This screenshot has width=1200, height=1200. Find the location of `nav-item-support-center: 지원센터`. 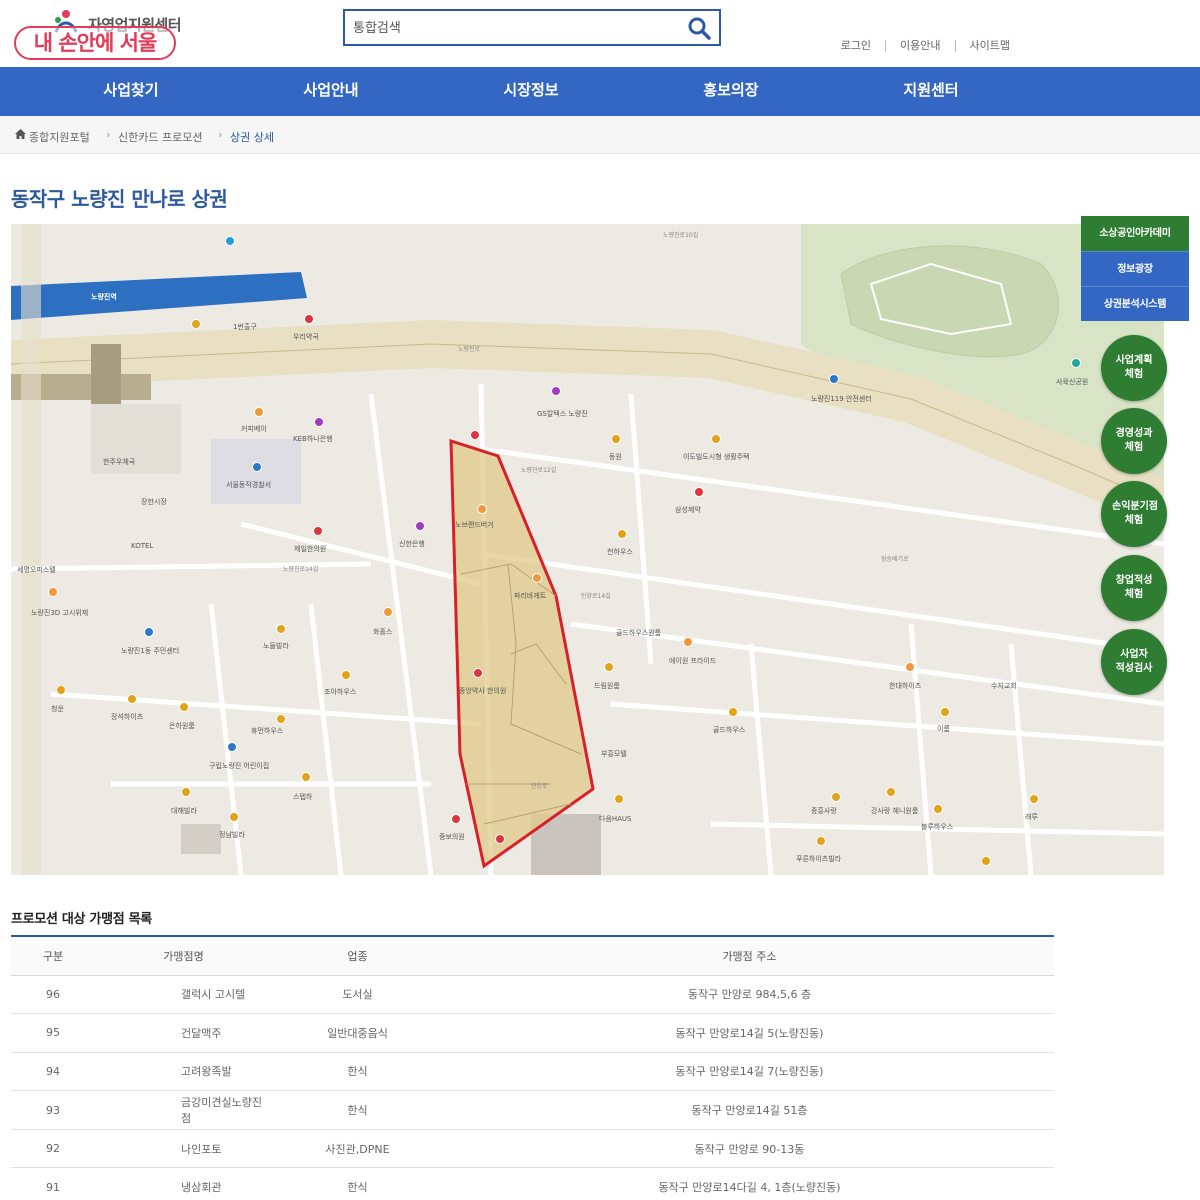

nav-item-support-center: 지원센터 is located at coordinates (931, 91).